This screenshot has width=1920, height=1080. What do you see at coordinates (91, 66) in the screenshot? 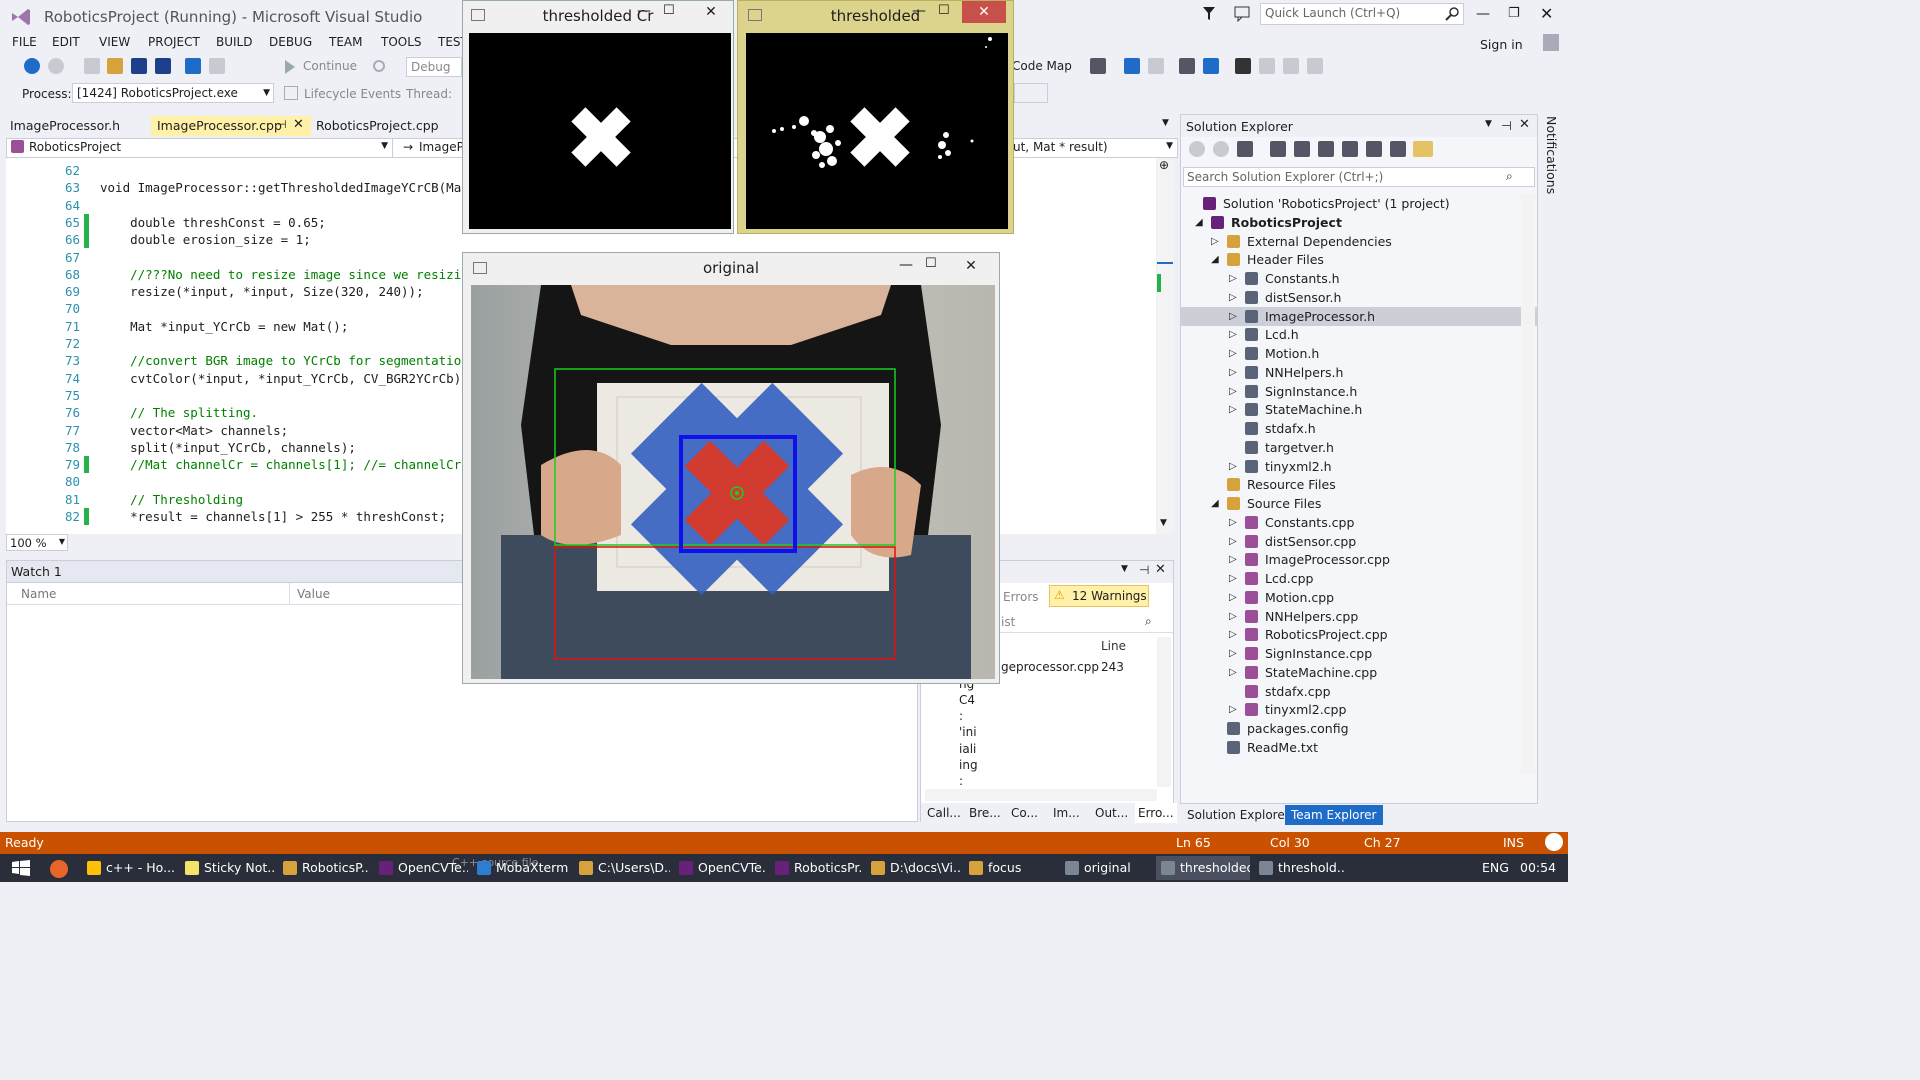
I see `new-project-icon` at bounding box center [91, 66].